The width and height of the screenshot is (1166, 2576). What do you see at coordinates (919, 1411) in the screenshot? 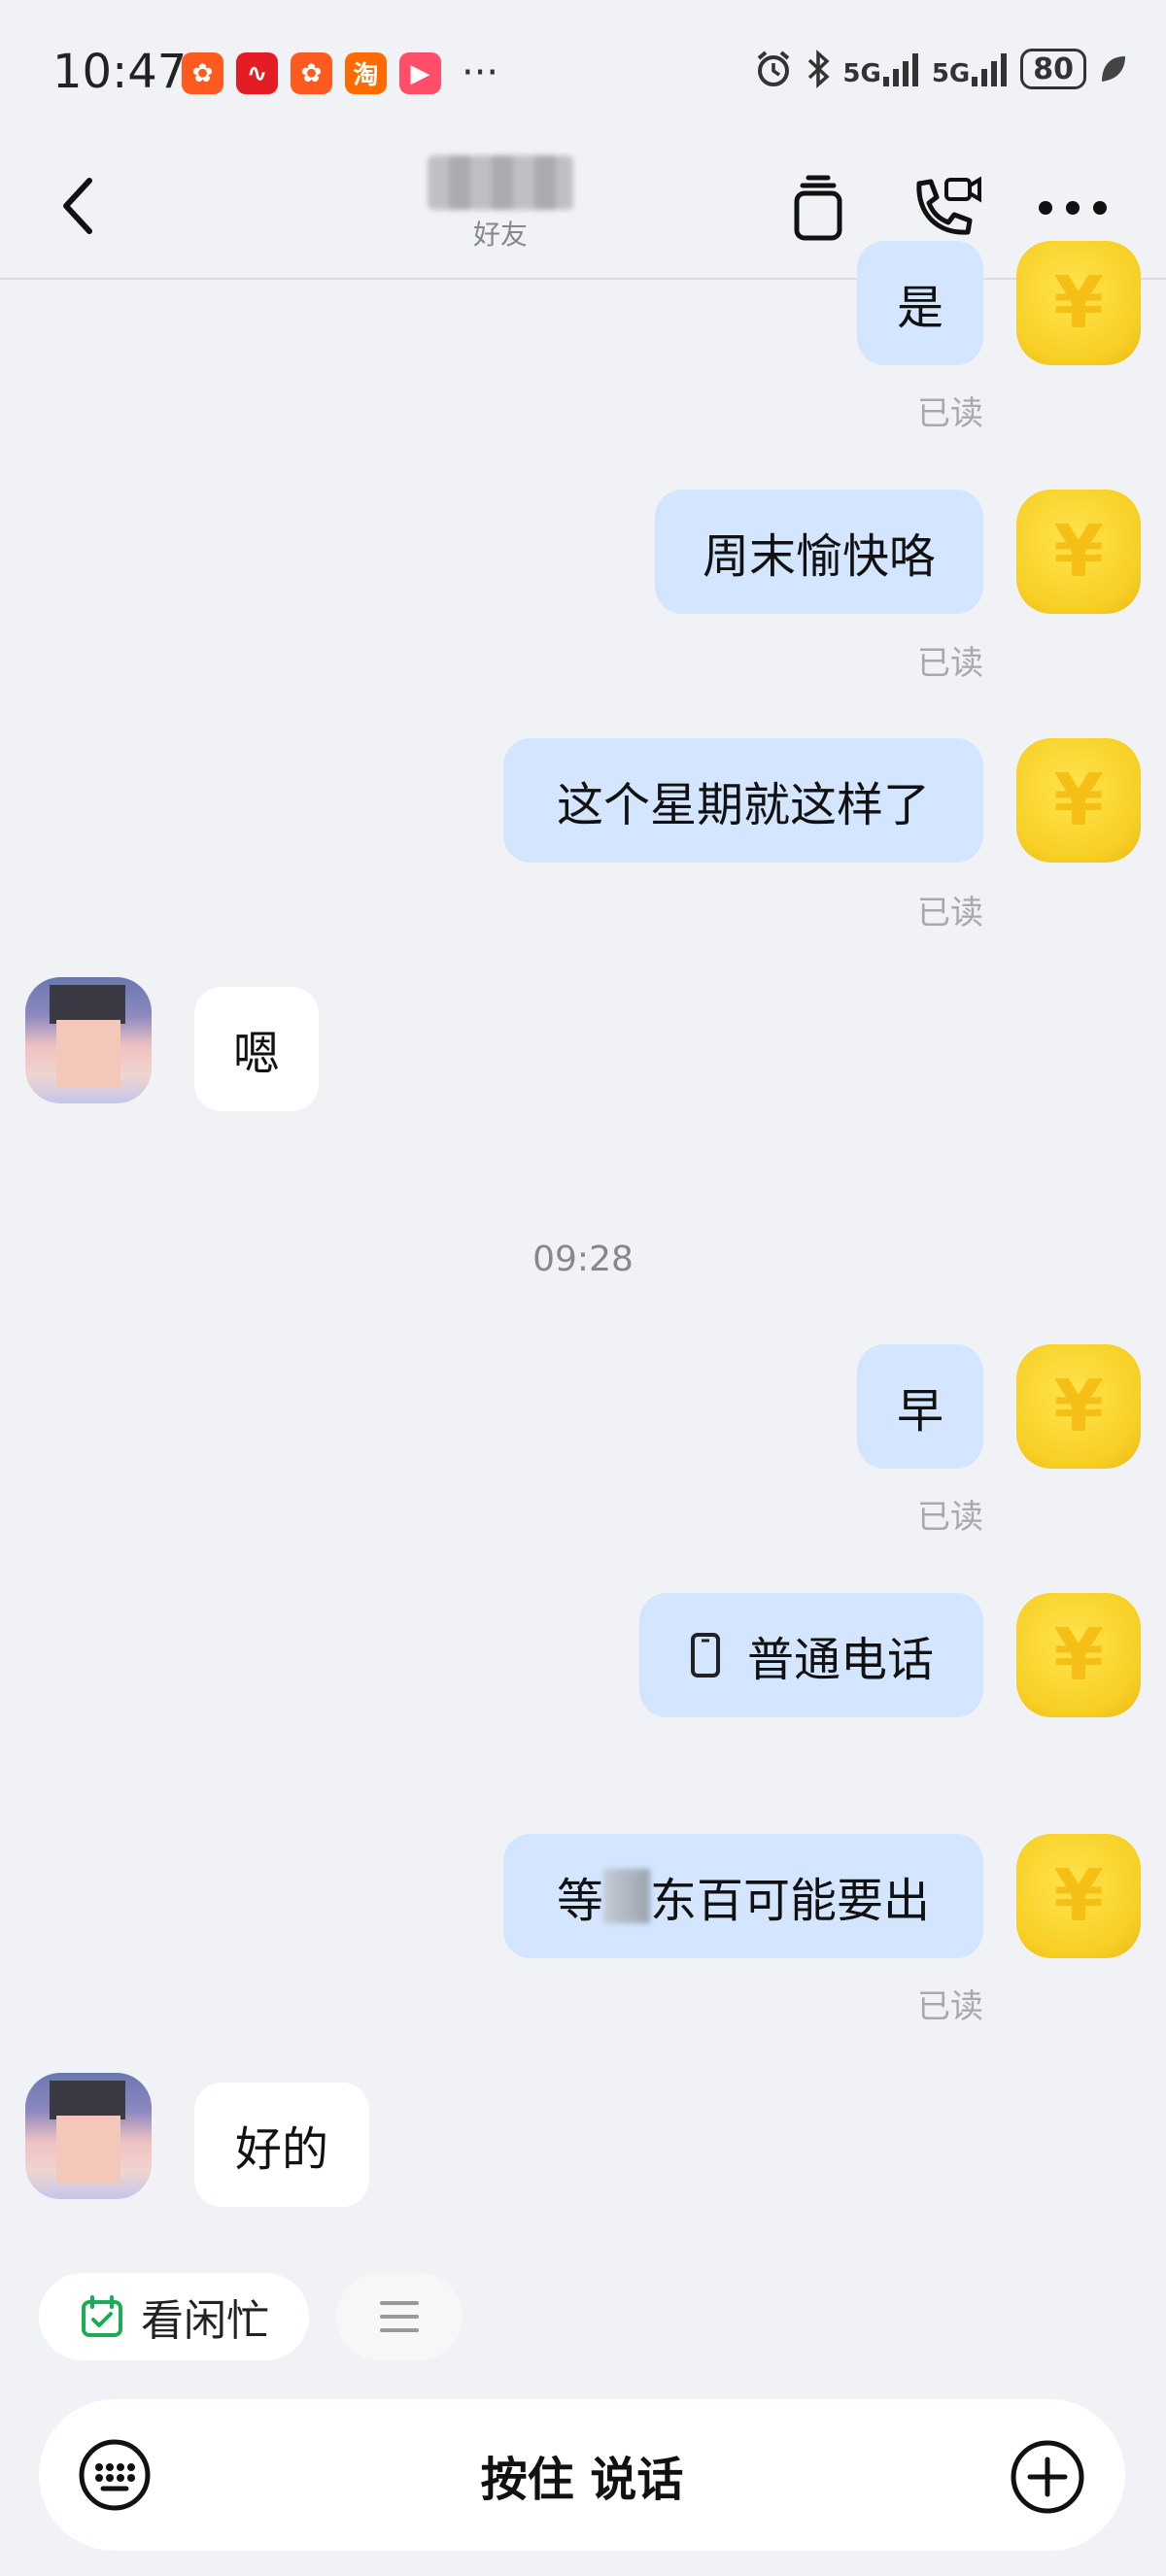
I see `message-text: 早` at bounding box center [919, 1411].